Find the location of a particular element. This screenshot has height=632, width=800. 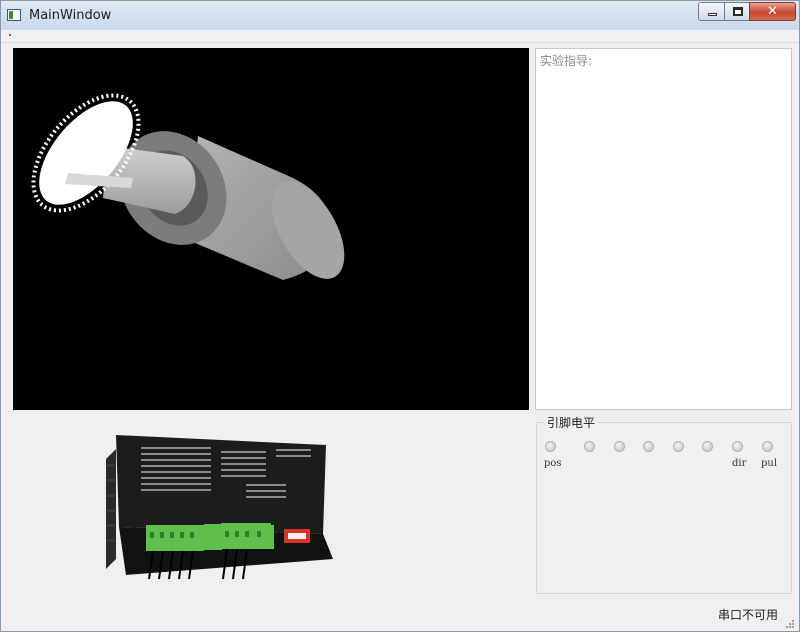

pin-label-dir: dir is located at coordinates (739, 463).